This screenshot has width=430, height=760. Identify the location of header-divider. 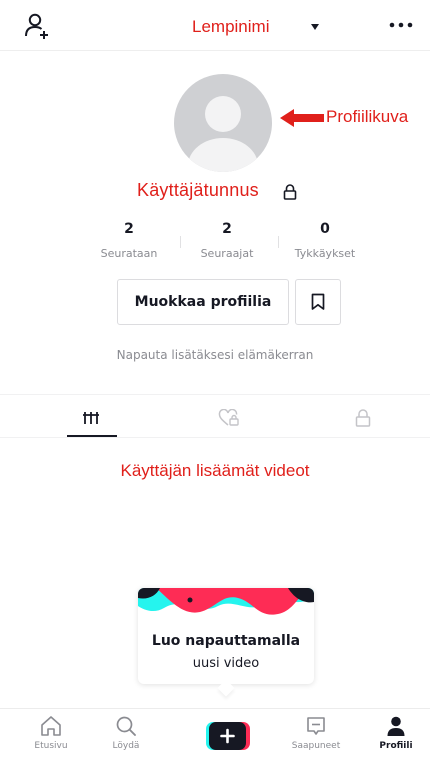
(215, 50).